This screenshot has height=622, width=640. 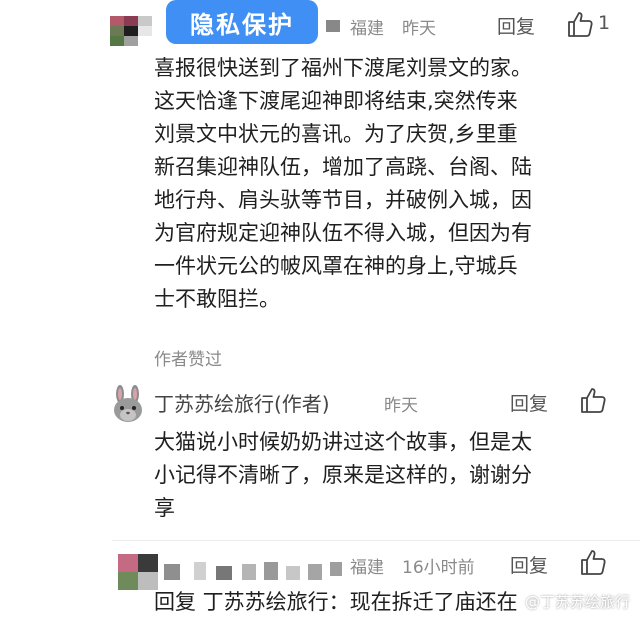 What do you see at coordinates (336, 134) in the screenshot?
I see `comment-text-line: 刘景文中状元的喜讯。为了庆贺,乡里重` at bounding box center [336, 134].